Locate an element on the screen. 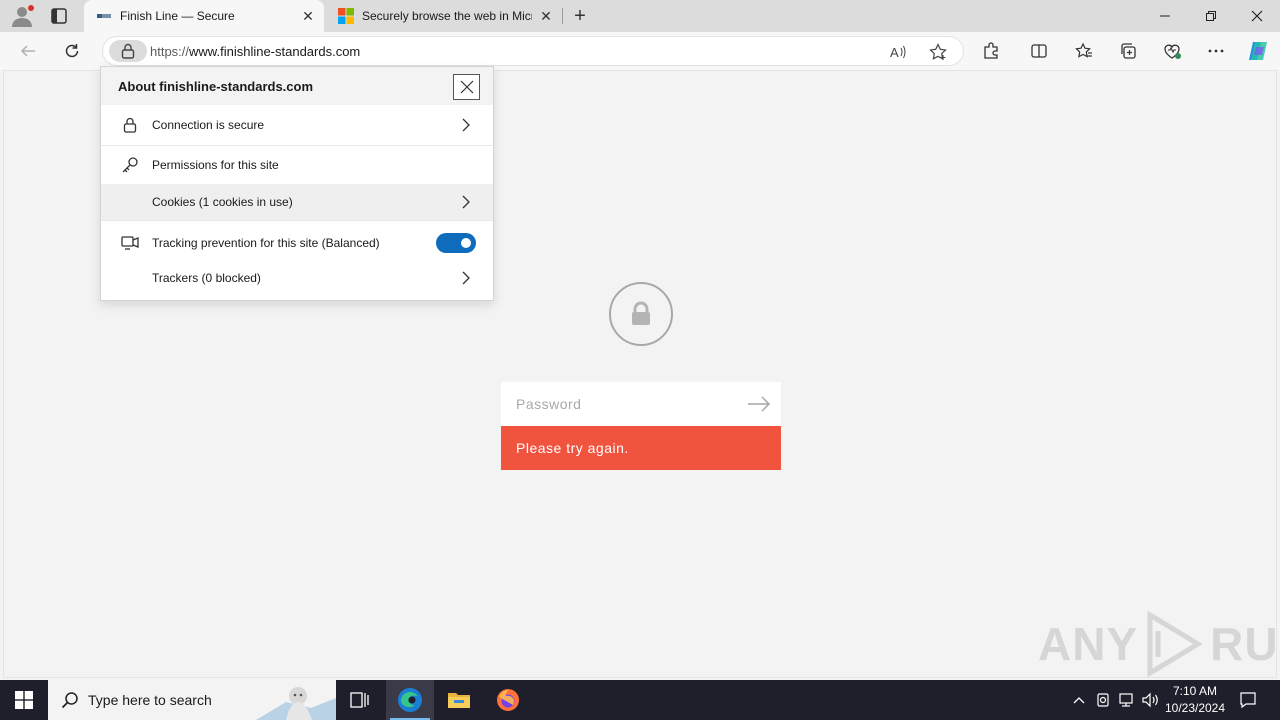 This screenshot has height=720, width=1280. task-view-icon is located at coordinates (359, 700).